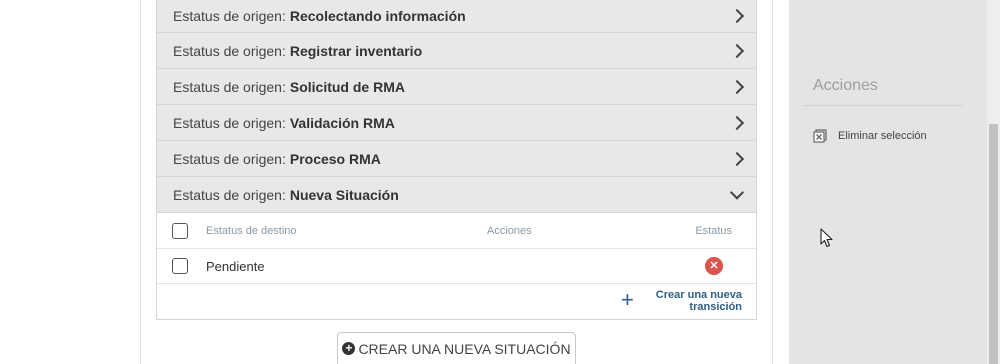 This screenshot has width=1000, height=364. What do you see at coordinates (342, 122) in the screenshot?
I see `origin-status-value: Validación RMA` at bounding box center [342, 122].